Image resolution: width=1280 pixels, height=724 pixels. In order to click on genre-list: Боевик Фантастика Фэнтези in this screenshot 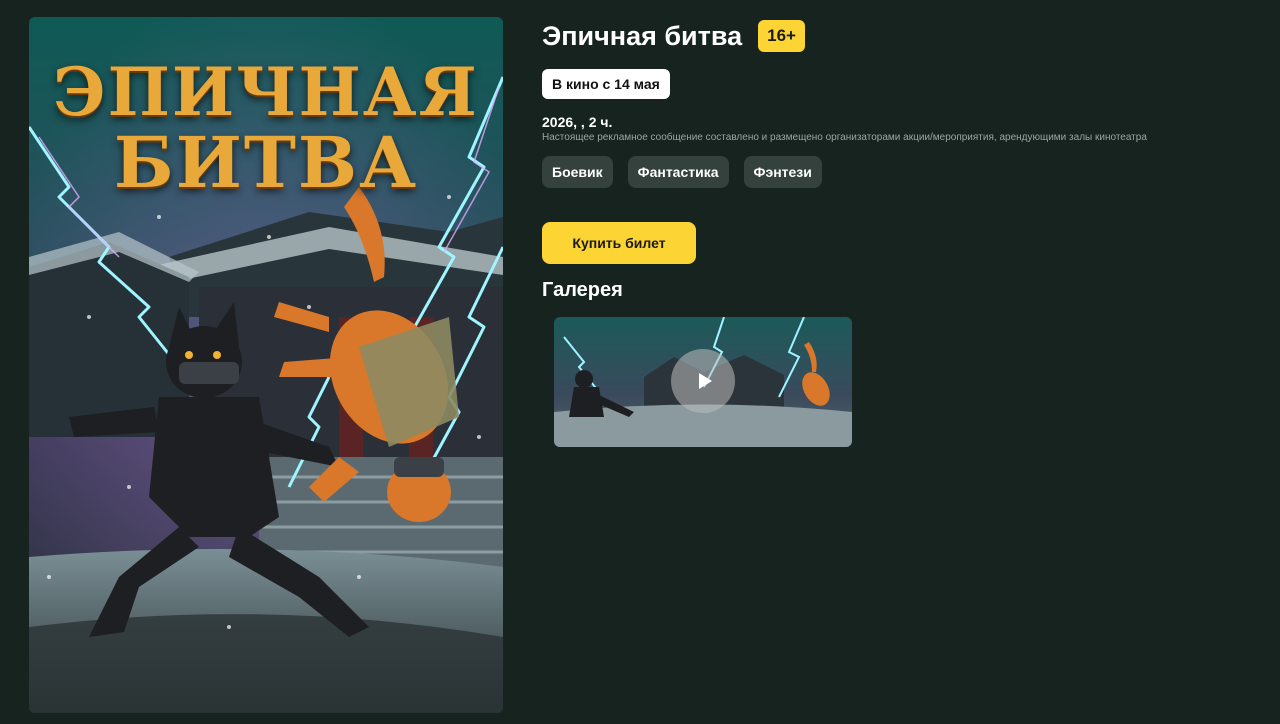, I will do `click(682, 172)`.